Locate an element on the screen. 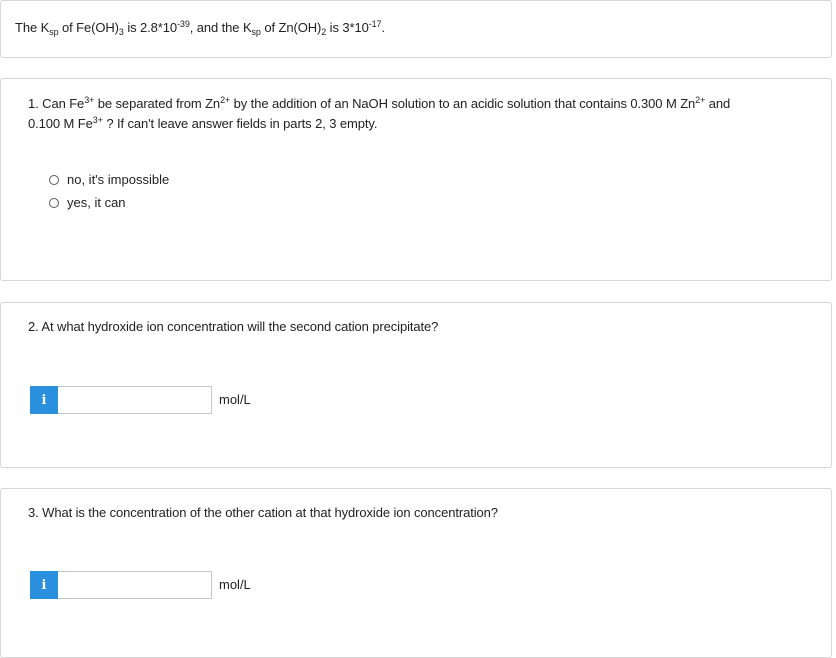 The image size is (836, 658). radio-yes is located at coordinates (54, 203).